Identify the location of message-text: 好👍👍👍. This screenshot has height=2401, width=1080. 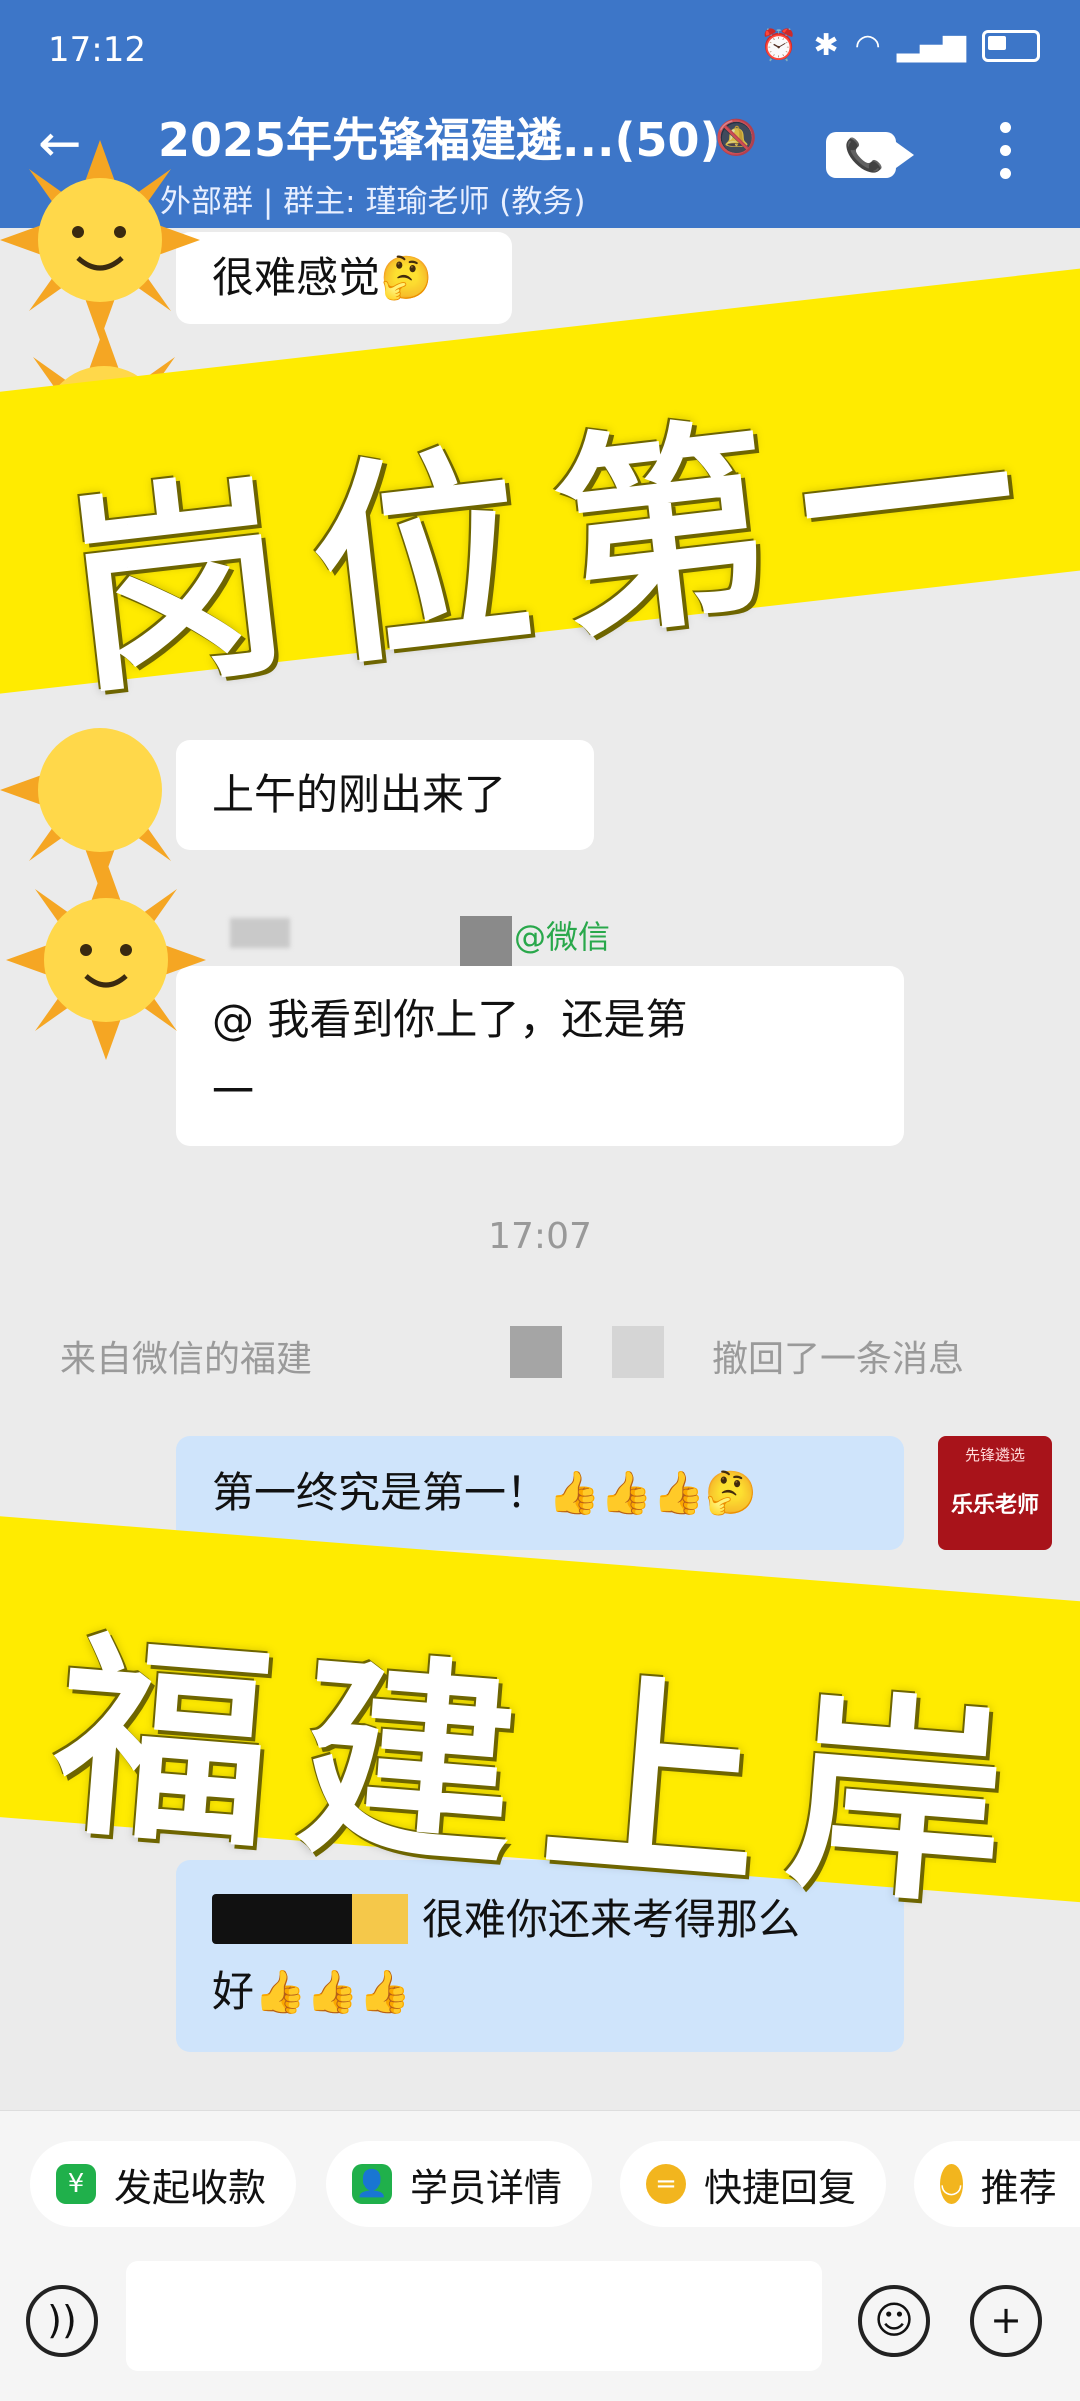
(311, 1991).